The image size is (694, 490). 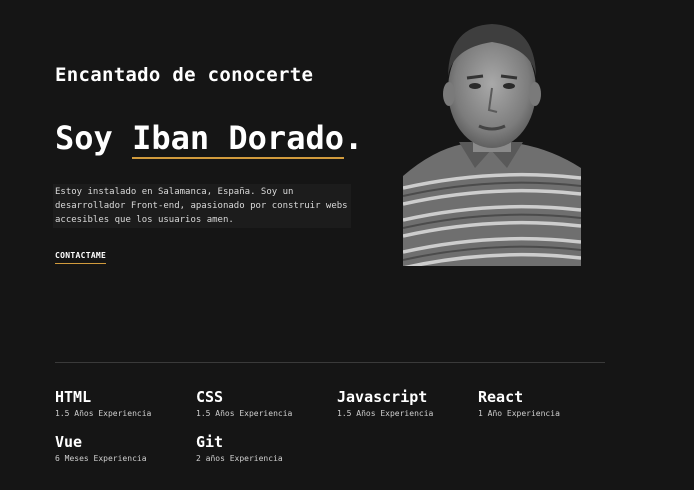 What do you see at coordinates (101, 458) in the screenshot?
I see `skill-experience: 6 Meses Experiencia` at bounding box center [101, 458].